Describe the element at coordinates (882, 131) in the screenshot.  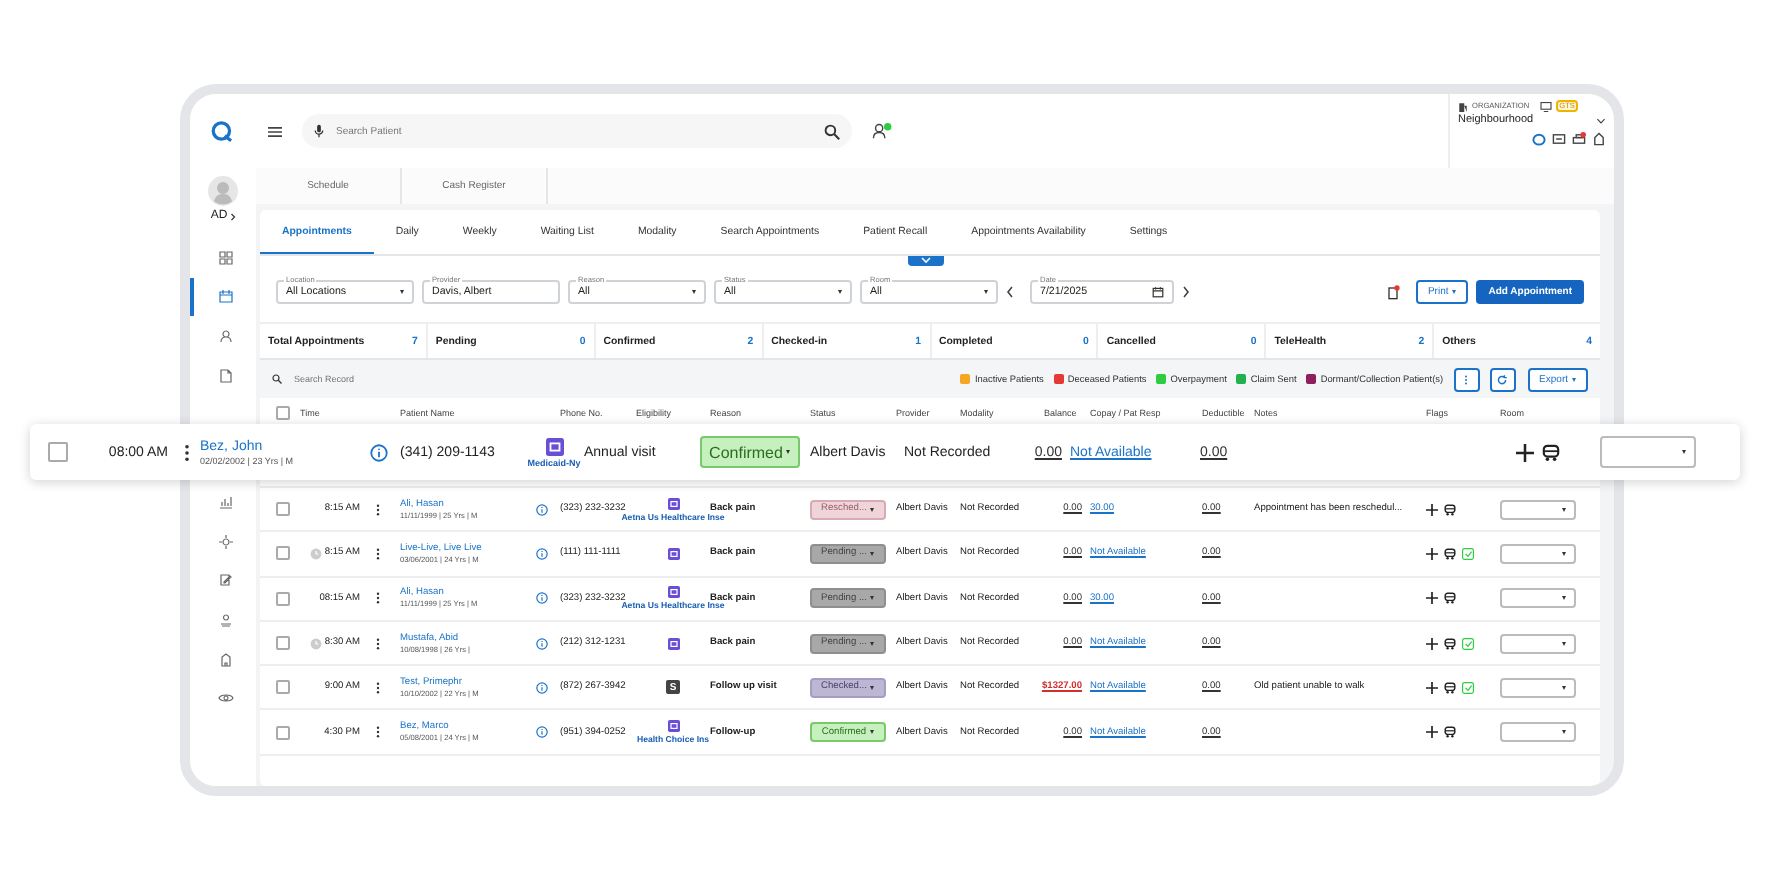
I see `user-add-icon` at that location.